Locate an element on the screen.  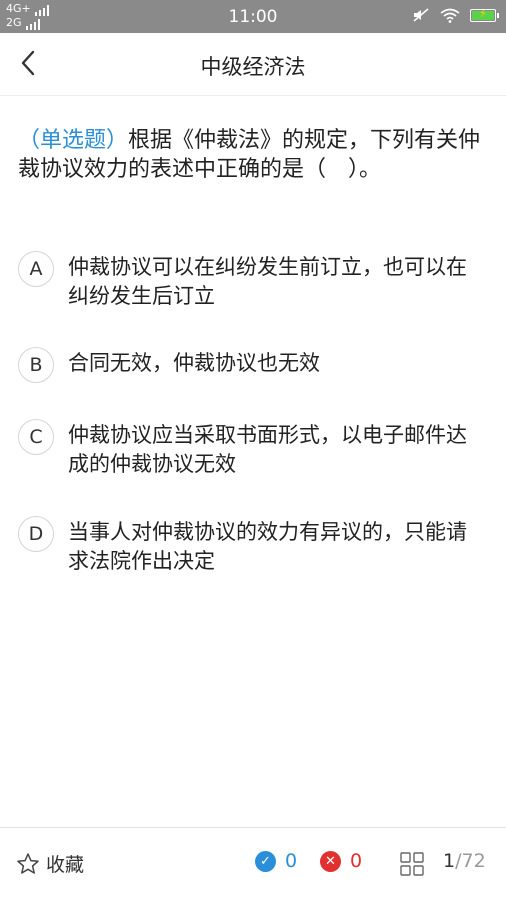
favorite-button: 收藏 is located at coordinates (50, 863).